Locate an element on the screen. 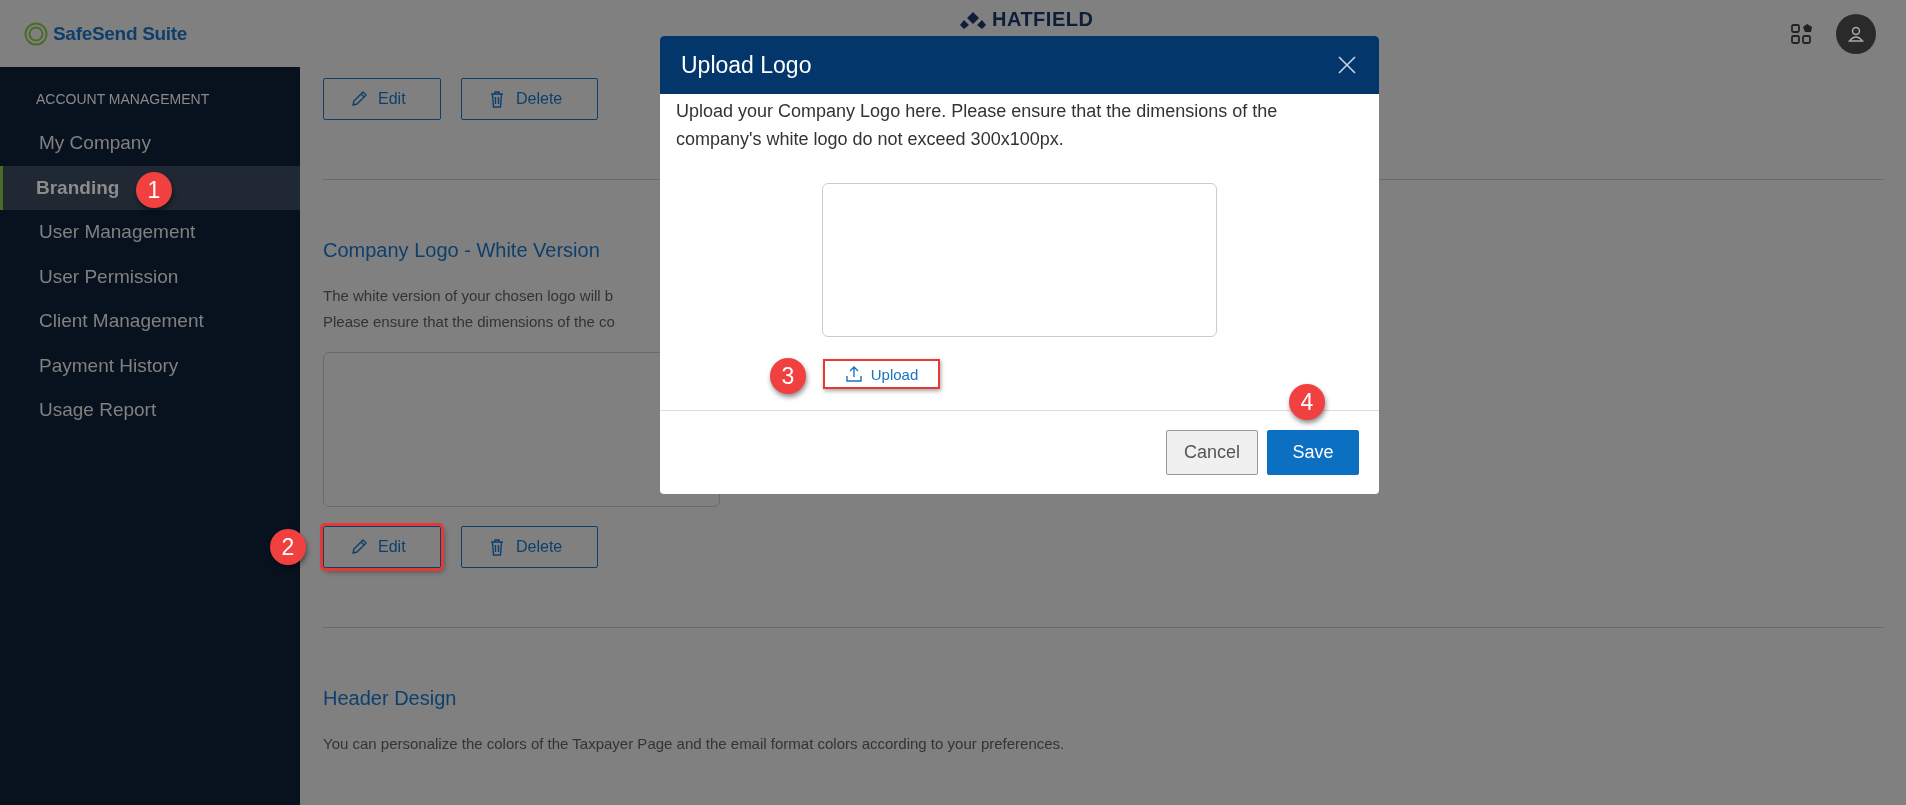 The height and width of the screenshot is (805, 1906). sidebar-item: User Management is located at coordinates (150, 232).